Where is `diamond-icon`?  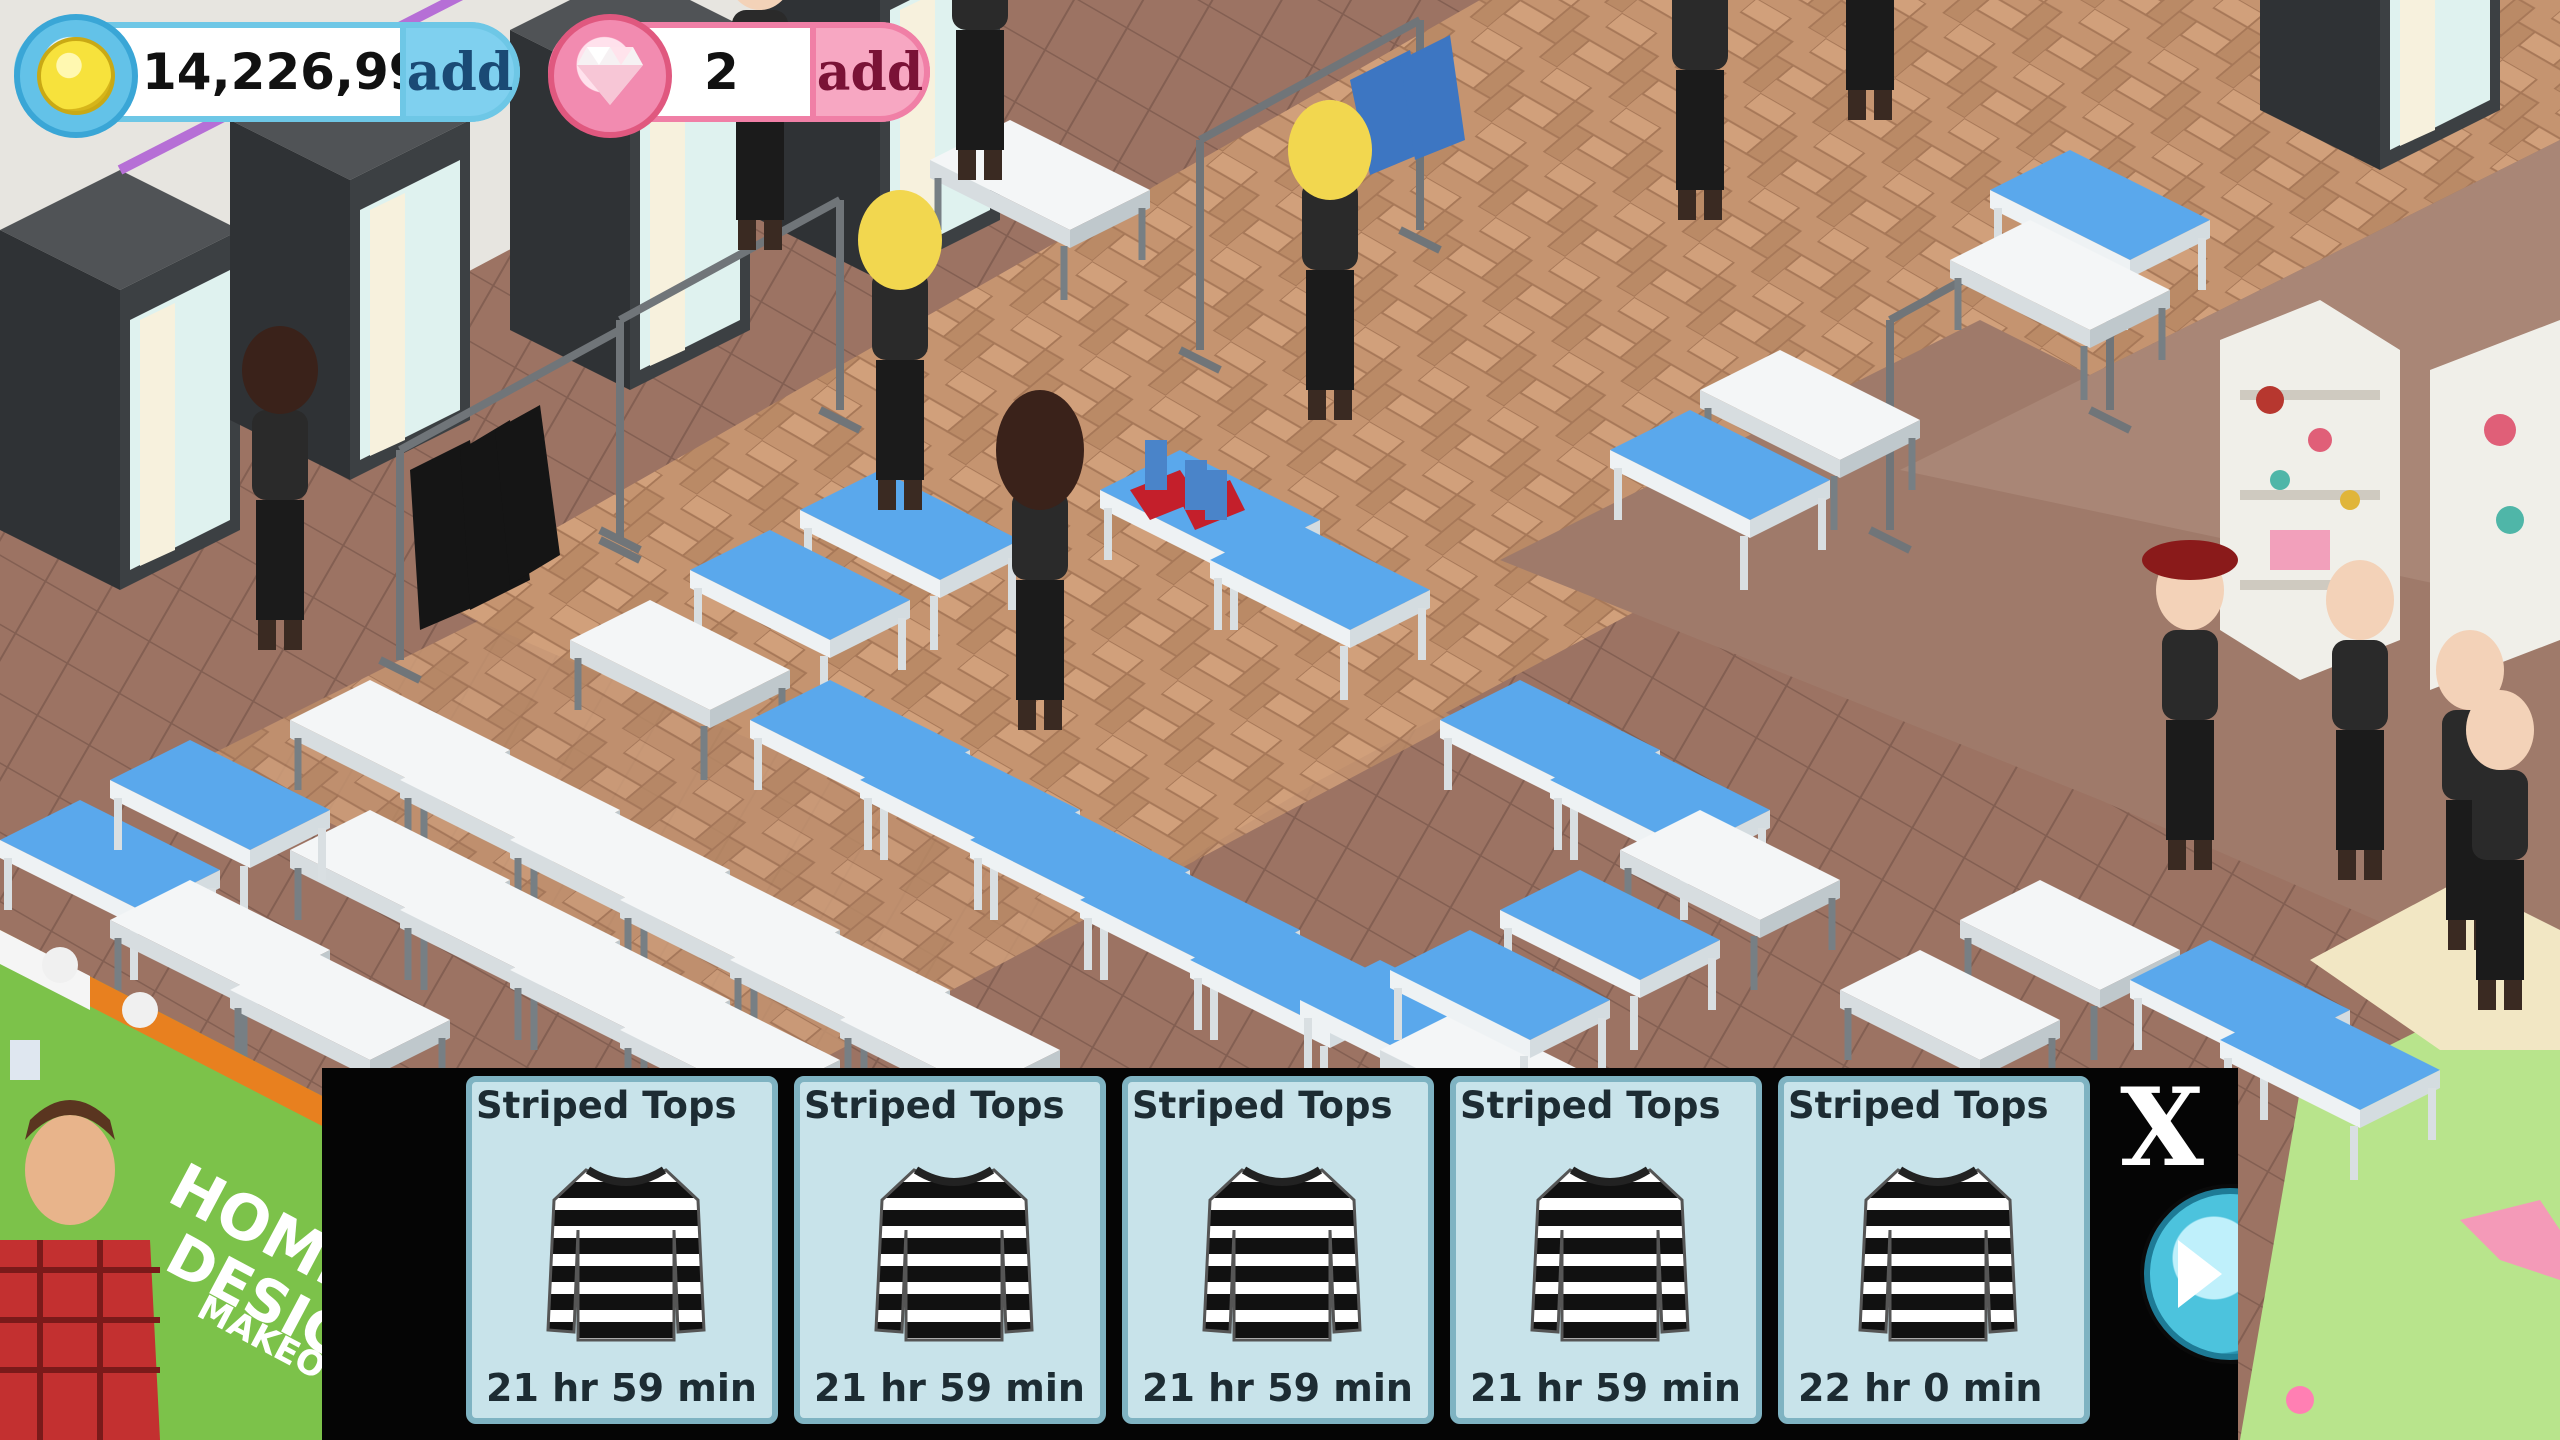
diamond-icon is located at coordinates (610, 76).